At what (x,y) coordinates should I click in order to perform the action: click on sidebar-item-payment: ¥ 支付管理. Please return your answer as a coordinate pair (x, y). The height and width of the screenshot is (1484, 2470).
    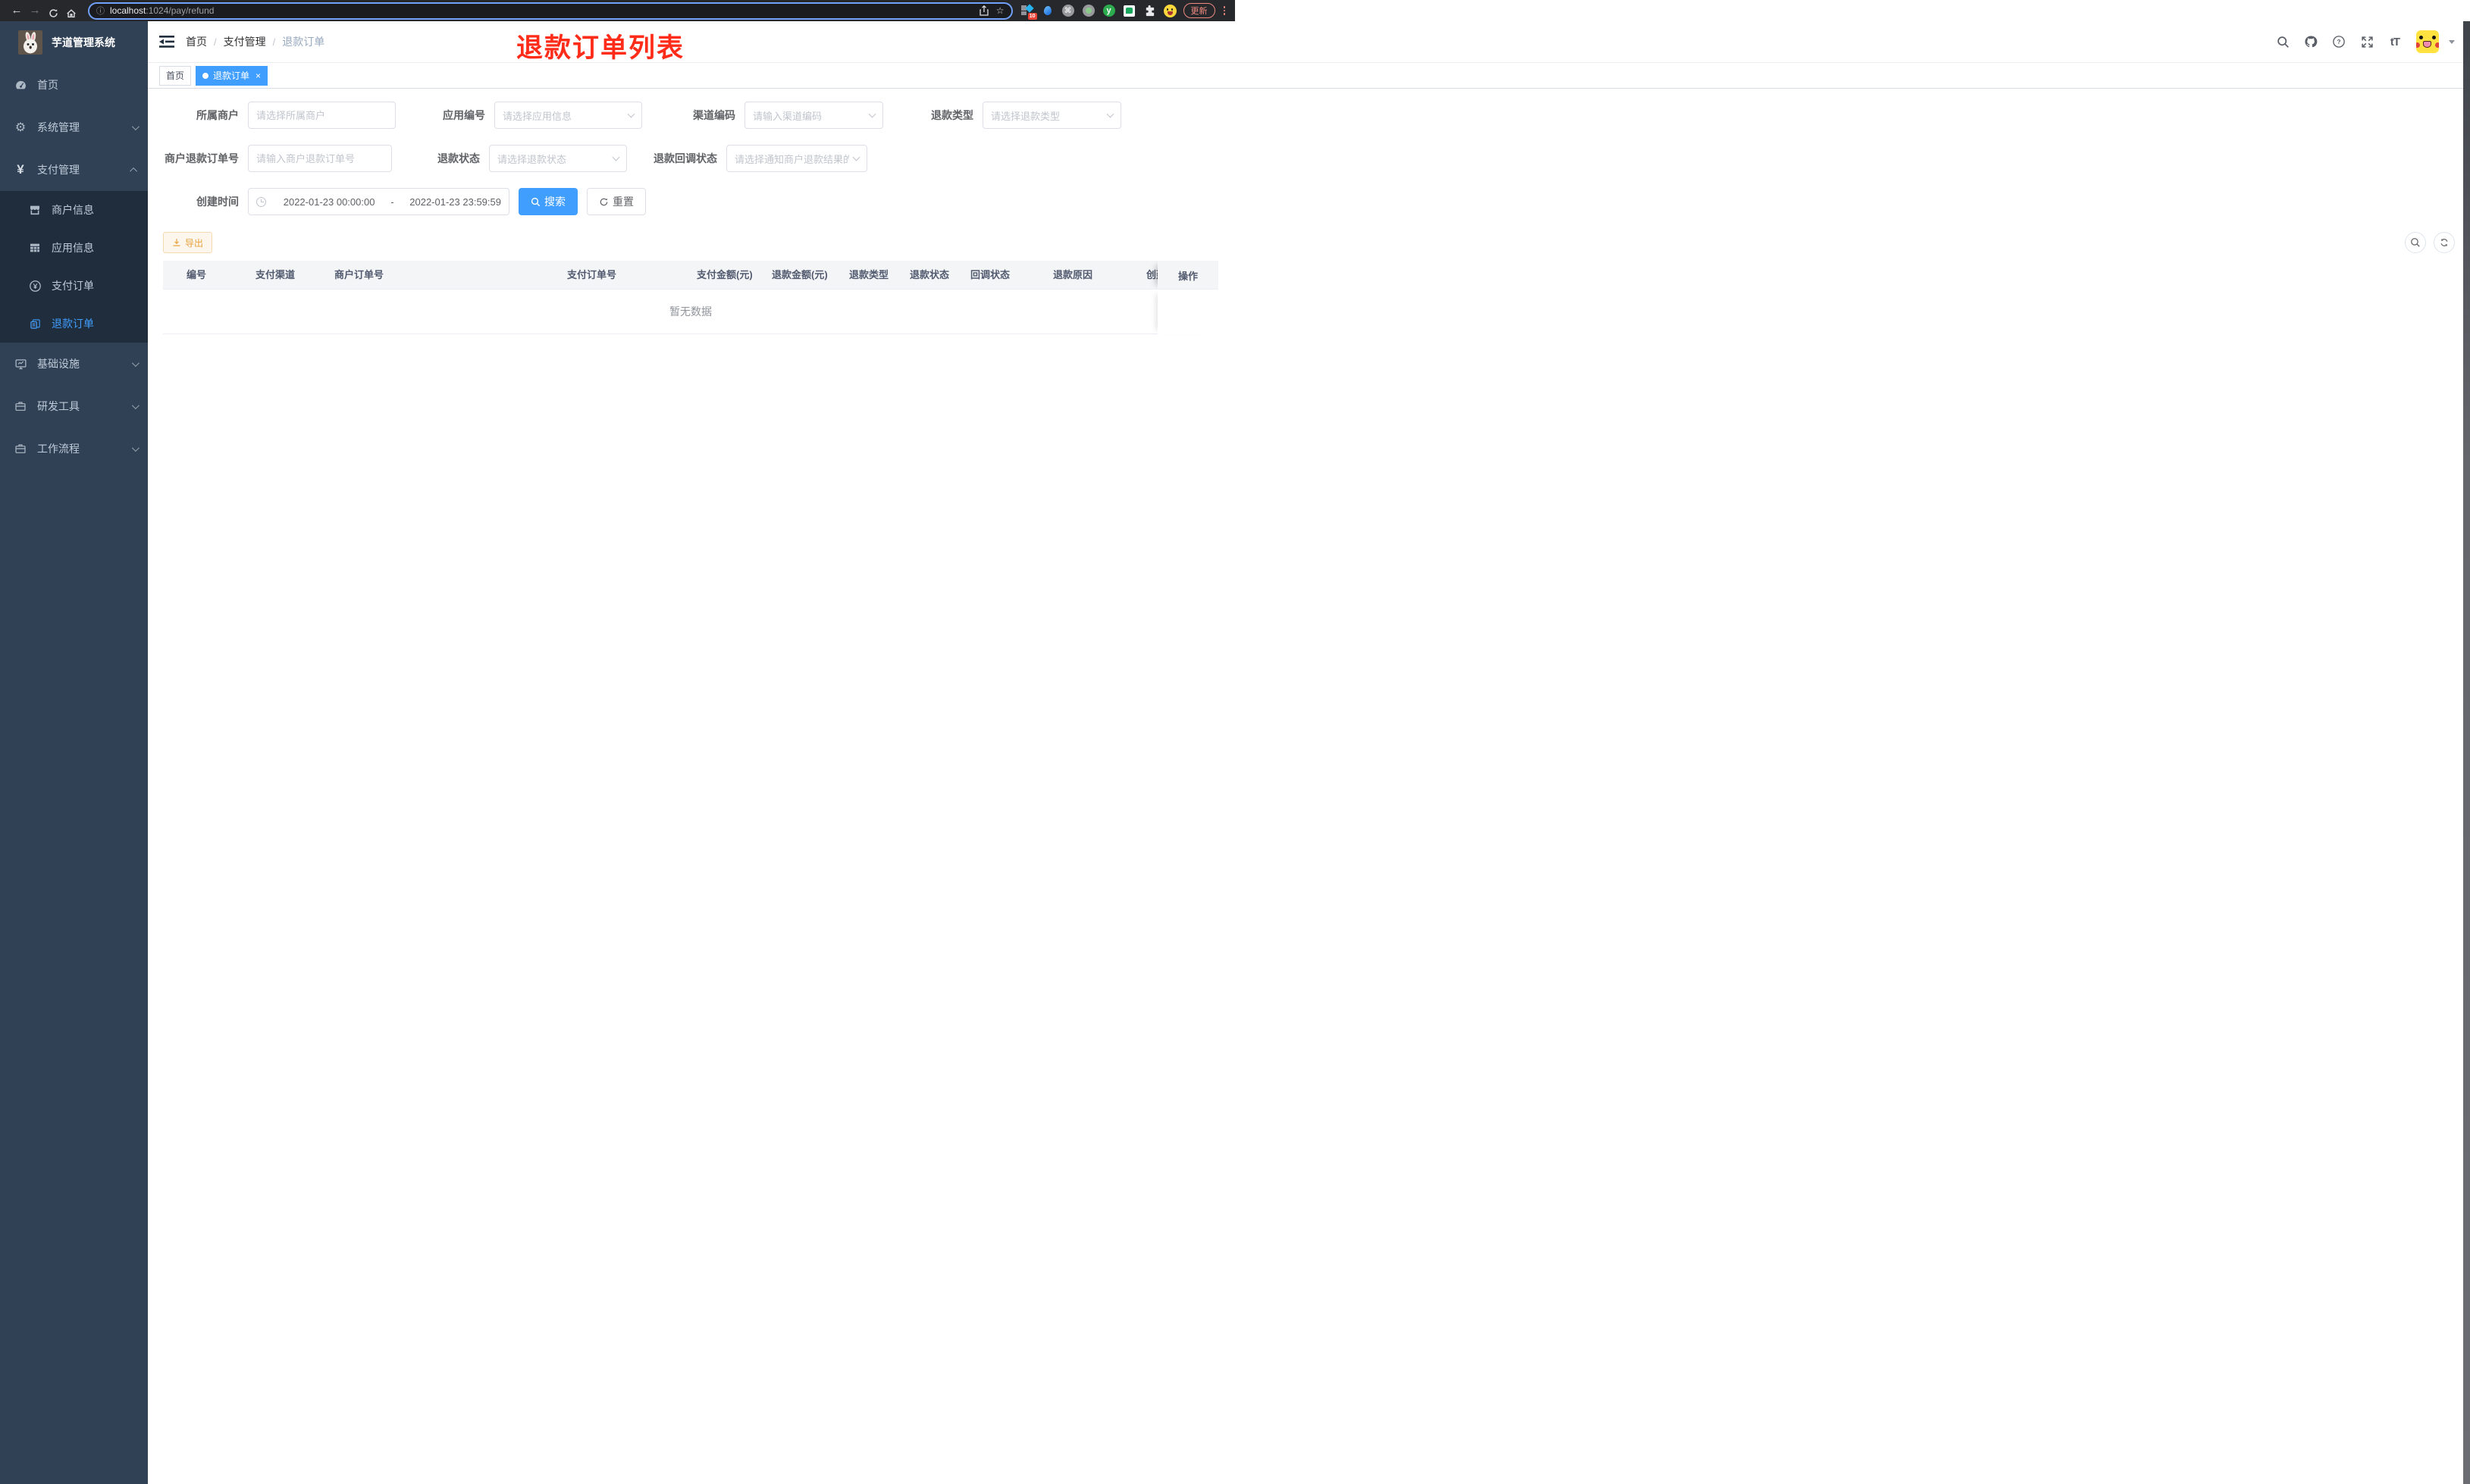
    Looking at the image, I should click on (74, 170).